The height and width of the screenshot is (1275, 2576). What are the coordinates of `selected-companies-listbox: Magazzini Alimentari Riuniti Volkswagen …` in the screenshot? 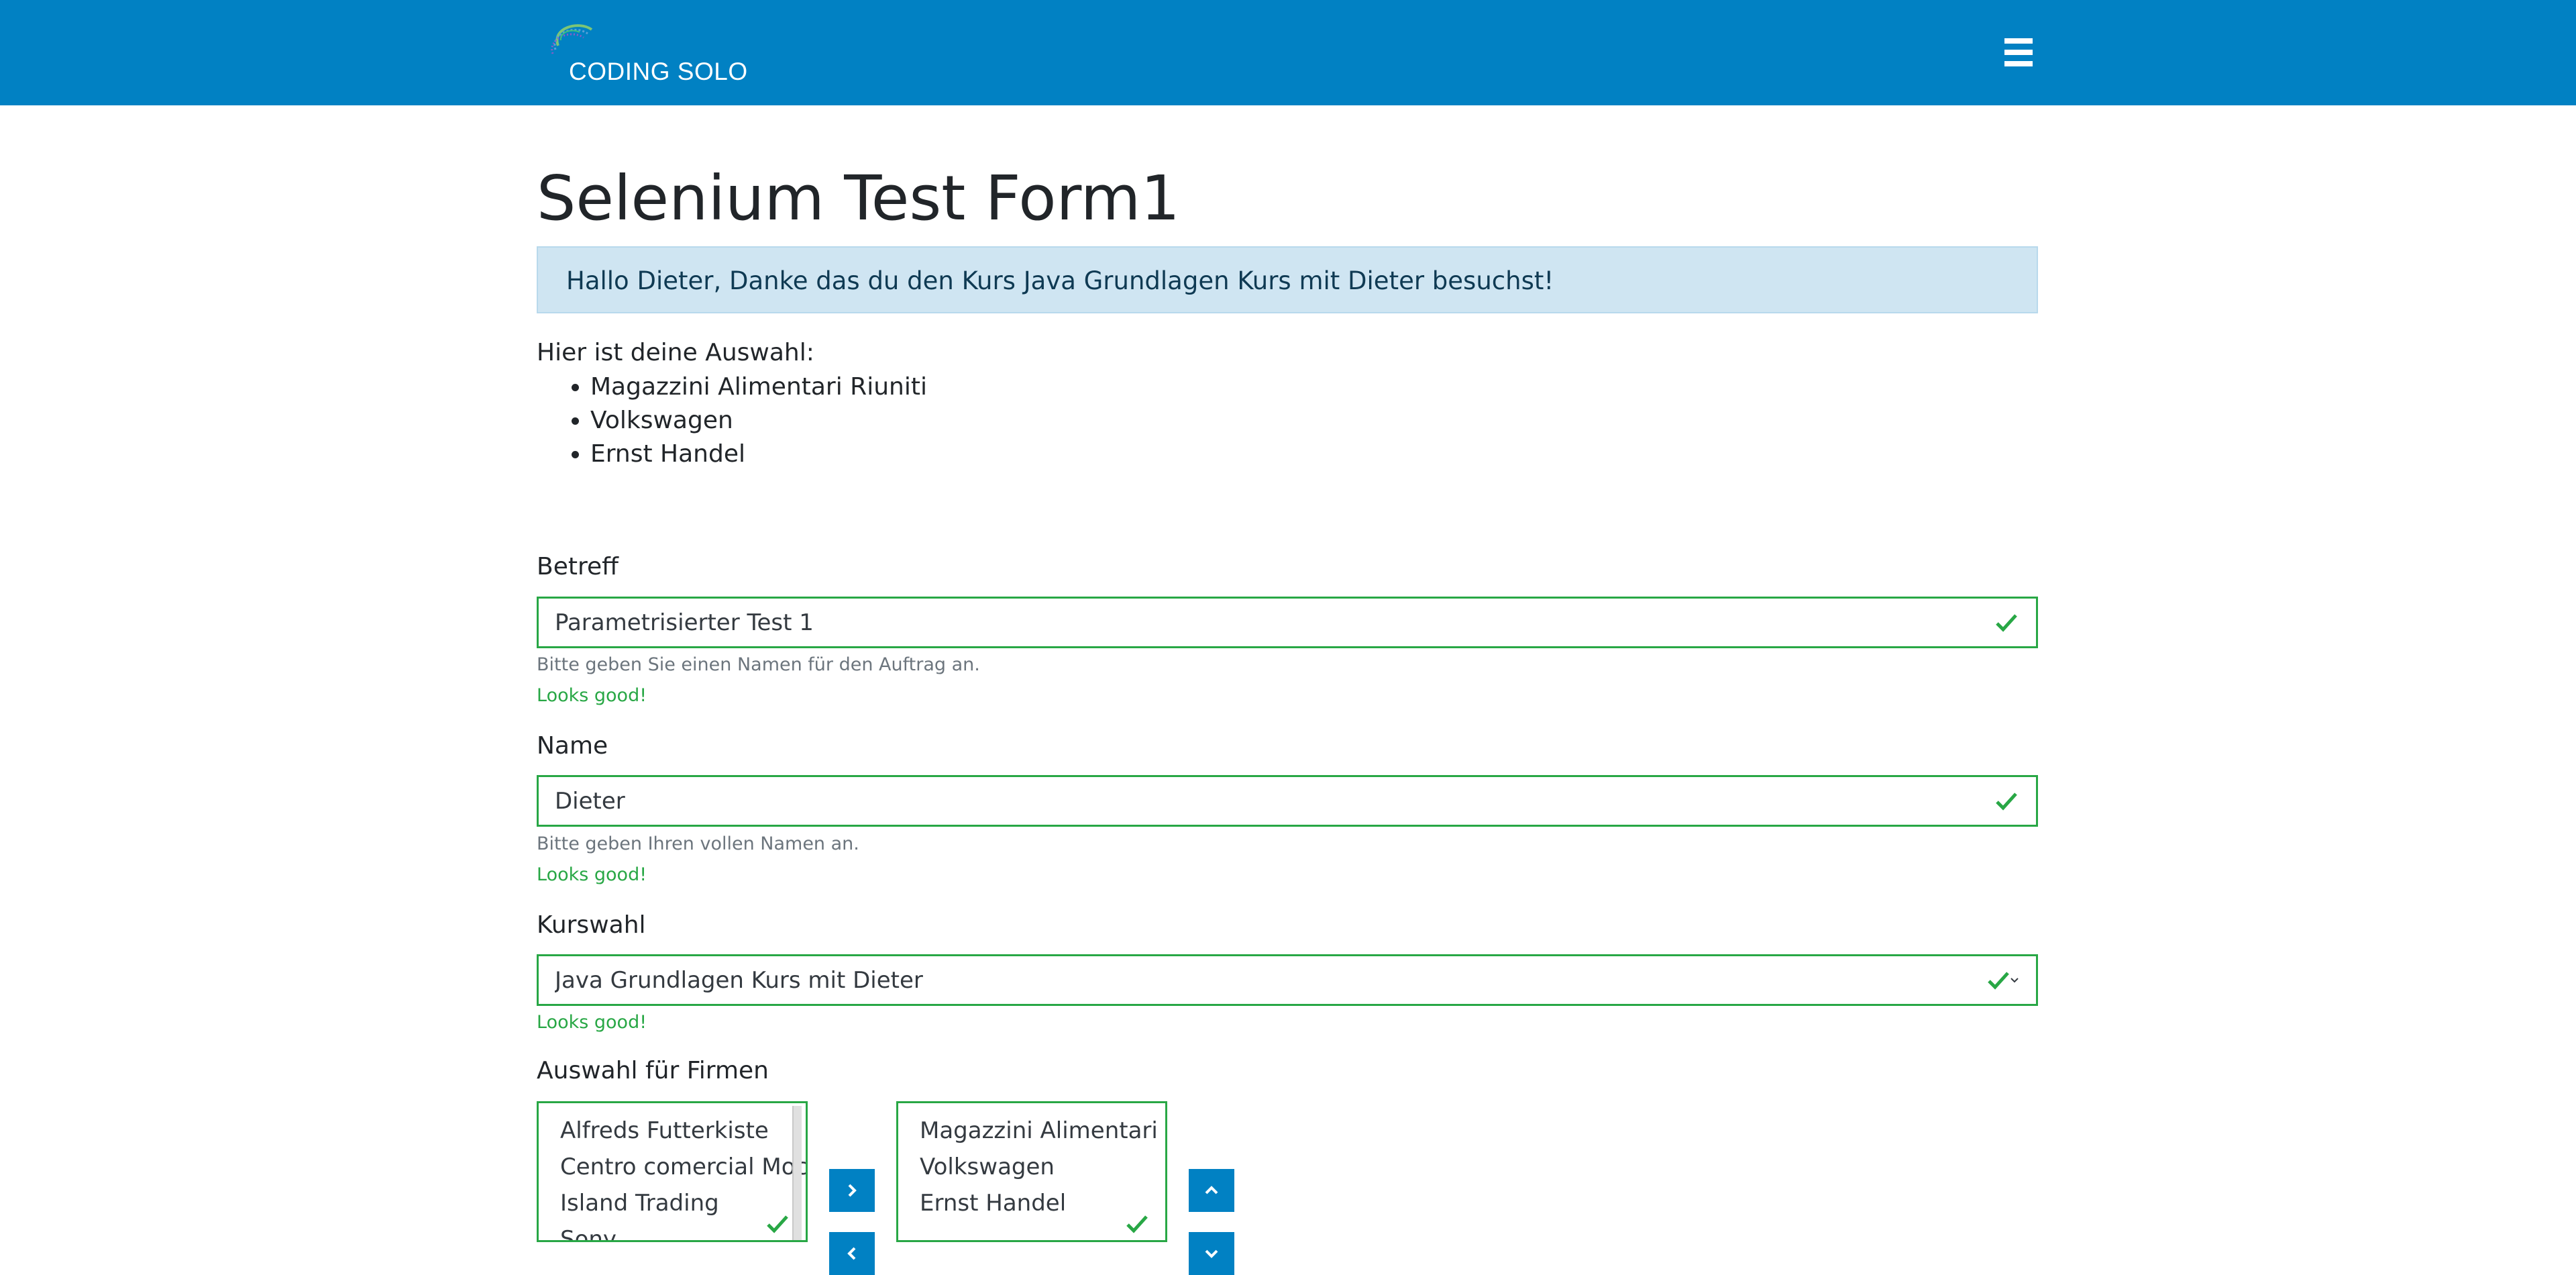 It's located at (1031, 1171).